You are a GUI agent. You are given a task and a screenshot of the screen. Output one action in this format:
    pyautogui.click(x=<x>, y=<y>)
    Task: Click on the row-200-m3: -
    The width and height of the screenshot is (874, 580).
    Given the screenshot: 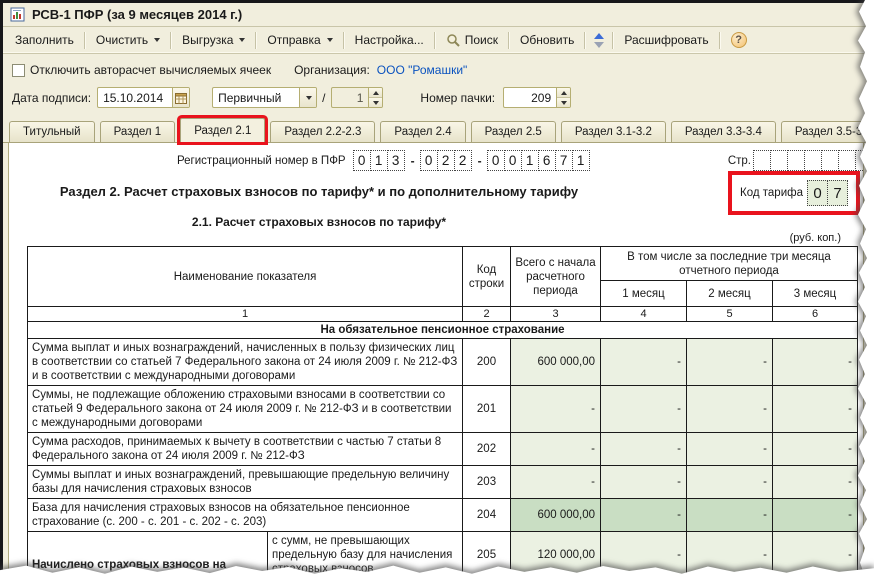 What is the action you would take?
    pyautogui.click(x=815, y=362)
    